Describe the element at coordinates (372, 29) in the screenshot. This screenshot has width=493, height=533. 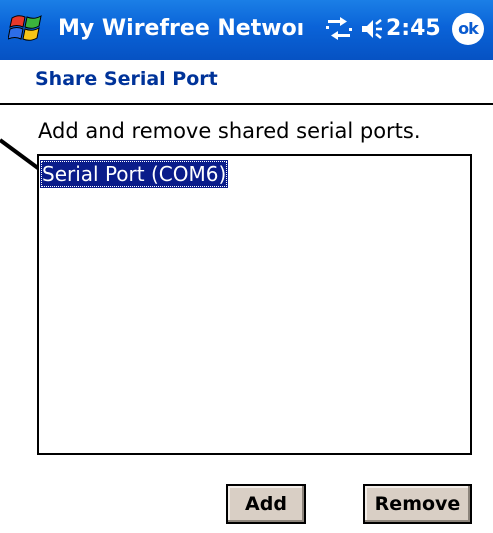
I see `speaker-volume-icon` at that location.